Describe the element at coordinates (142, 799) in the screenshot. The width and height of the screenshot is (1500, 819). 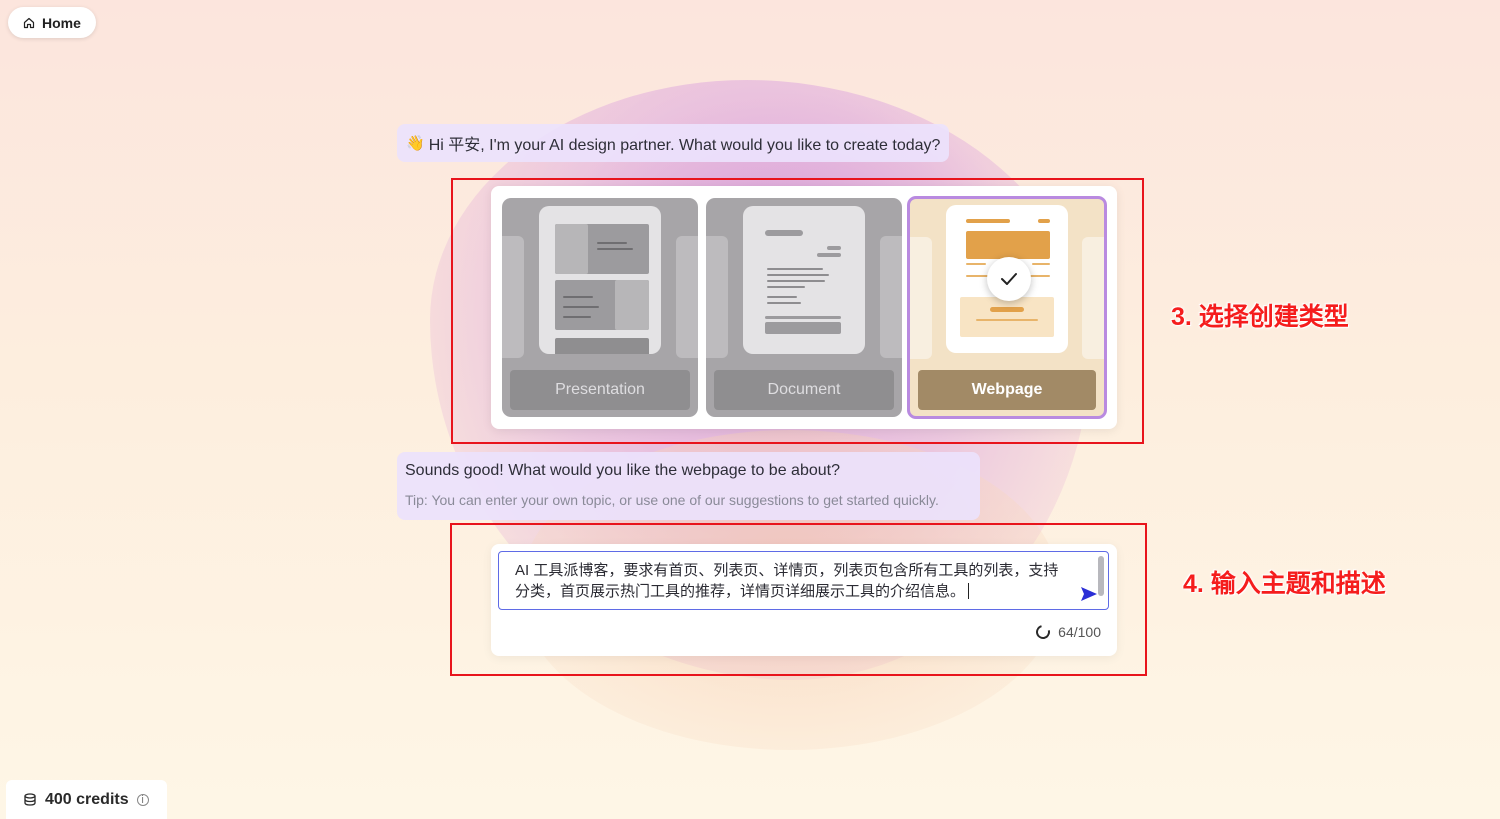
I see `info-icon: i` at that location.